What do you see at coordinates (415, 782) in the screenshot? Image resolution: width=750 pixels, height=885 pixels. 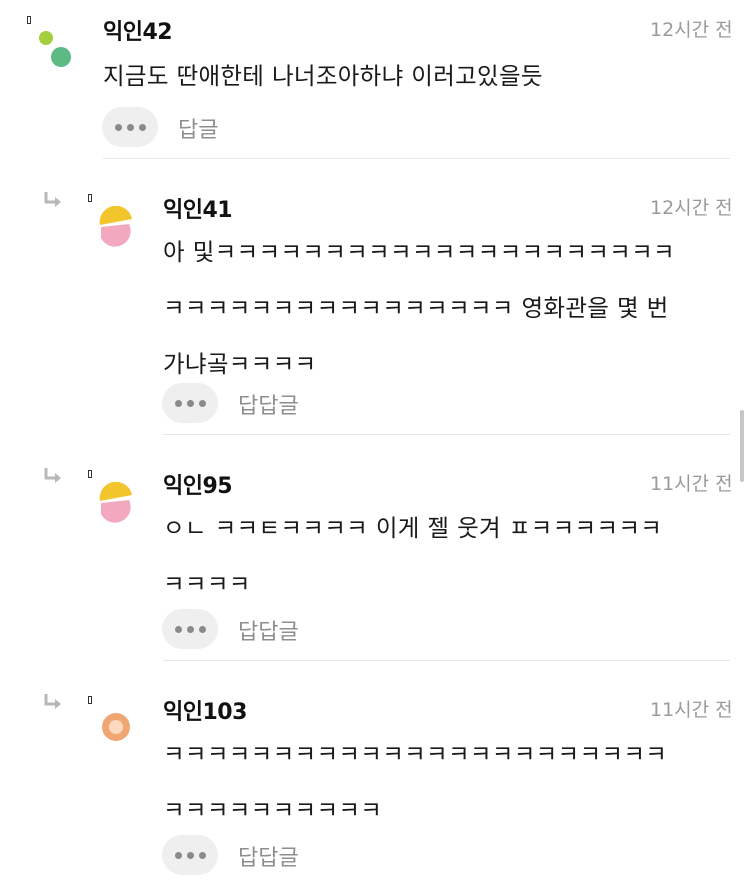 I see `comment-text: ㅋㅋㅋㅋㅋㅋㅋㅋㅋㅋㅋㅋㅋㅋㅋㅋㅋㅋㅋㅋㅋㅋㅋ ㅋㅋㅋㅋㅋㅋㅋㅋㅋㅋ` at bounding box center [415, 782].